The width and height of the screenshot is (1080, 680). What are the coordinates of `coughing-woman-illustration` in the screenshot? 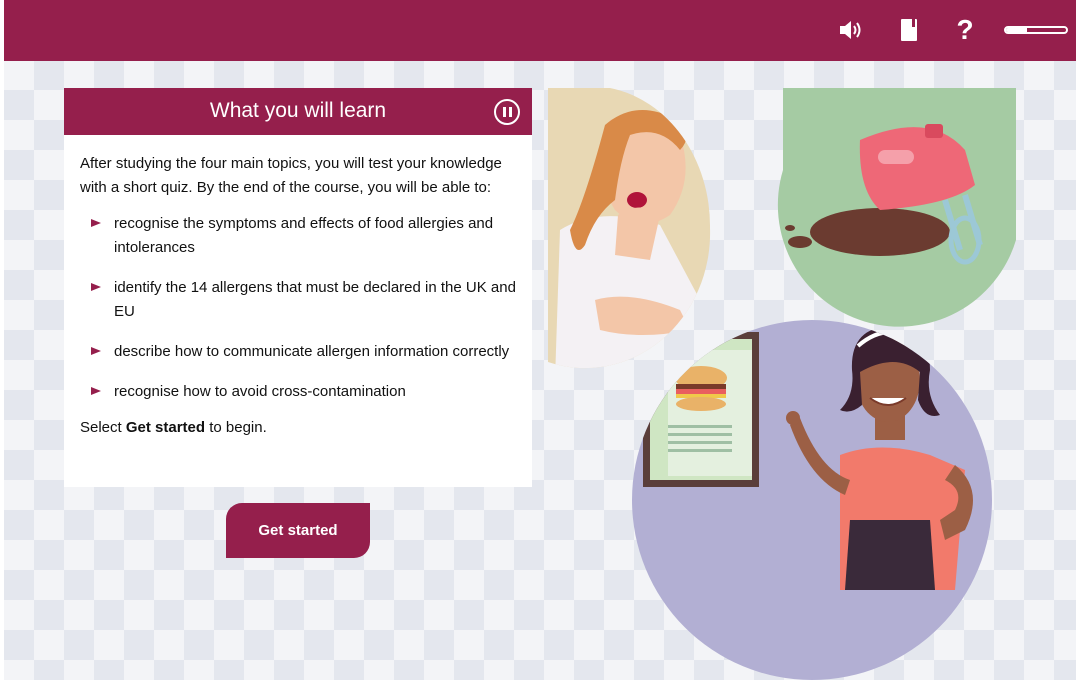 It's located at (629, 228).